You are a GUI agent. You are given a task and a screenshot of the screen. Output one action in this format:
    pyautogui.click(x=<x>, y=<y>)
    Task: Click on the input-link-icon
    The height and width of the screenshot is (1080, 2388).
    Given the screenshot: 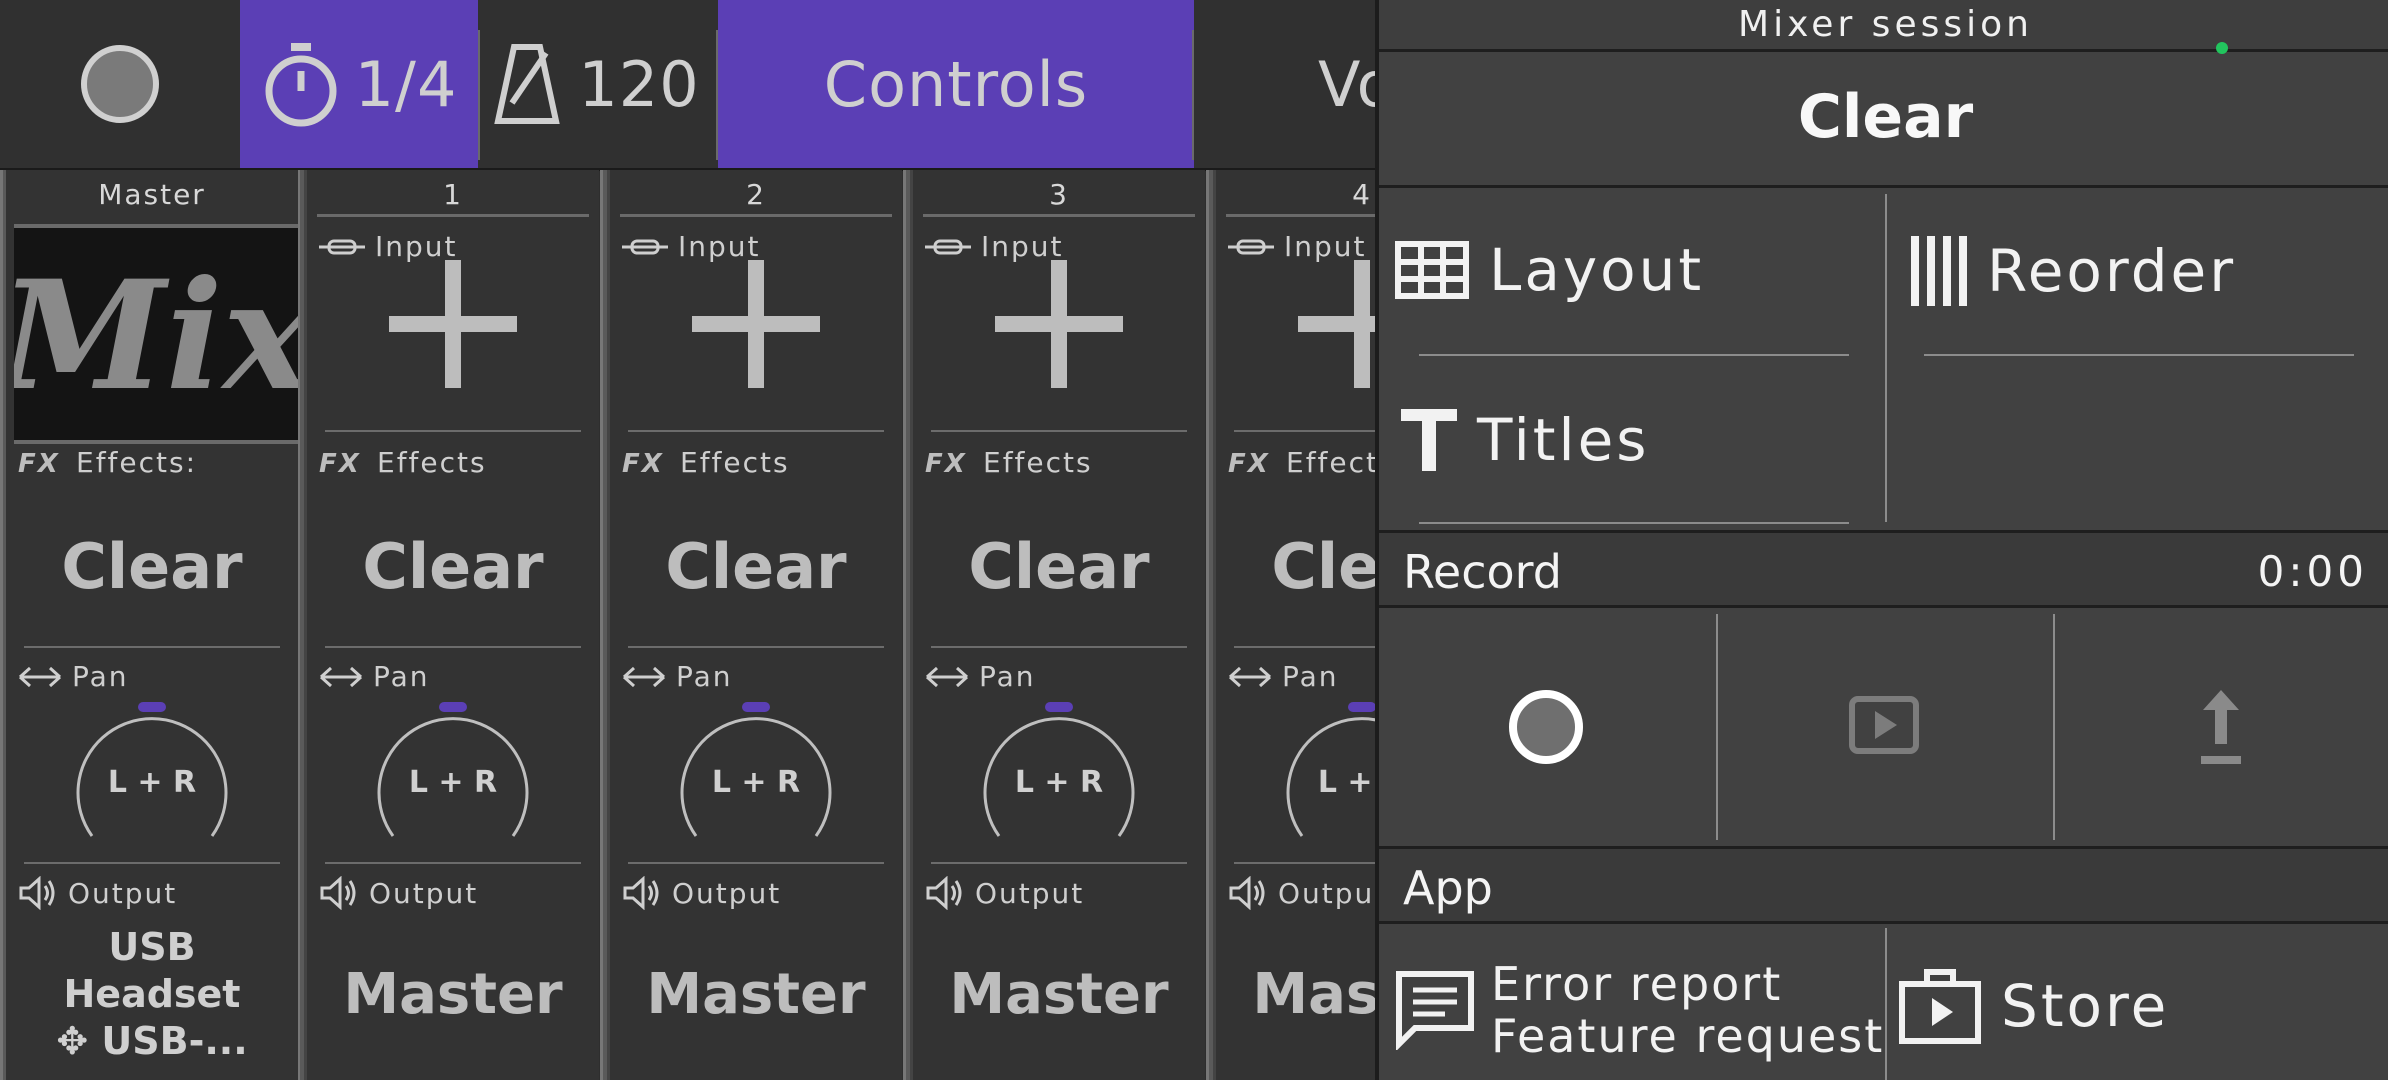 What is the action you would take?
    pyautogui.click(x=1251, y=246)
    